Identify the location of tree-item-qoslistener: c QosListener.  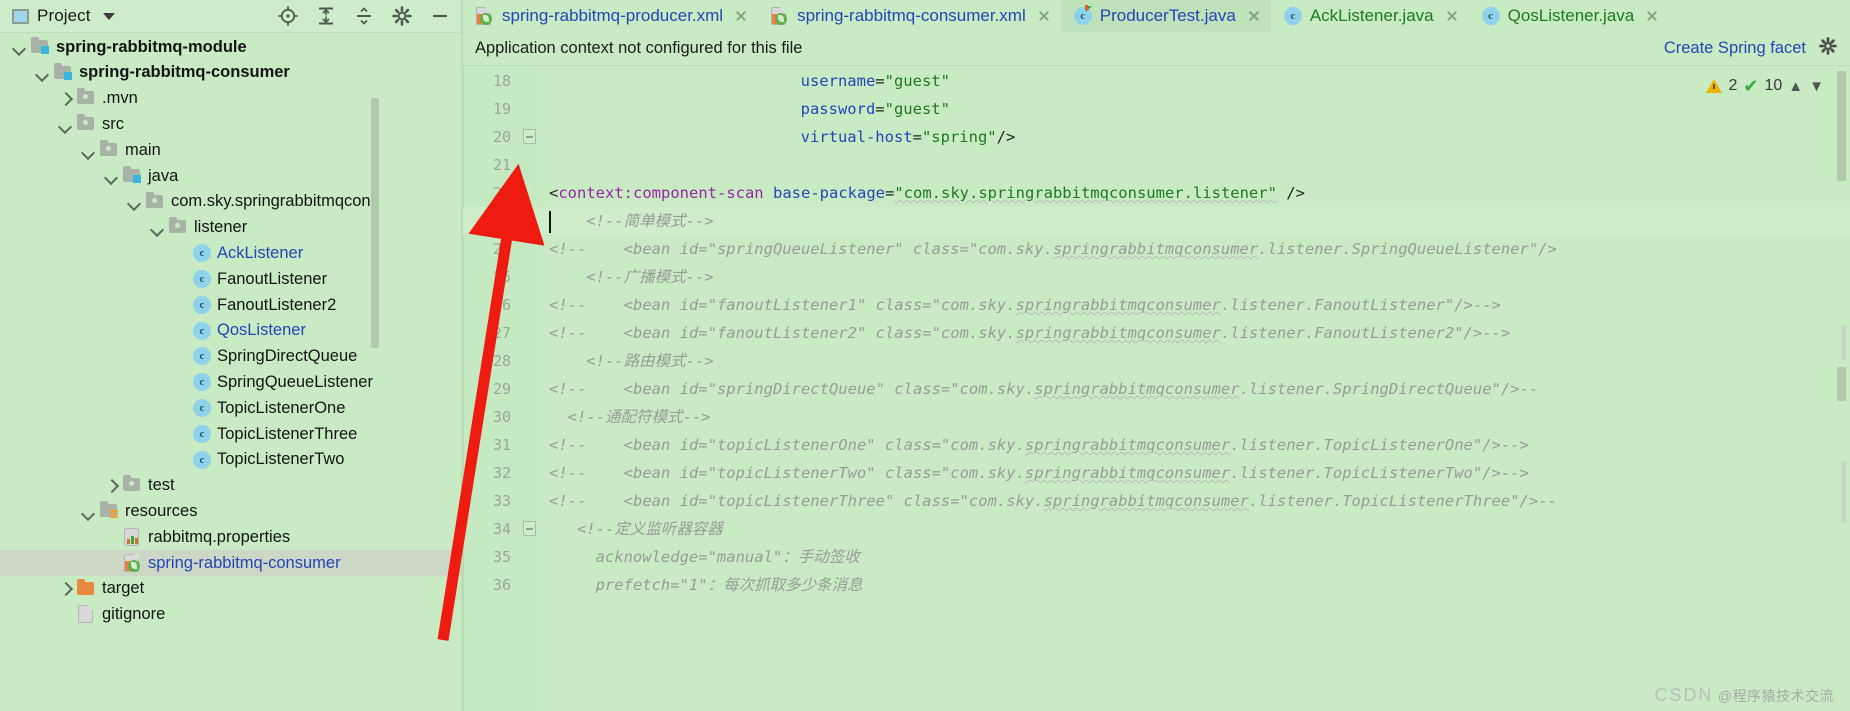
(230, 331).